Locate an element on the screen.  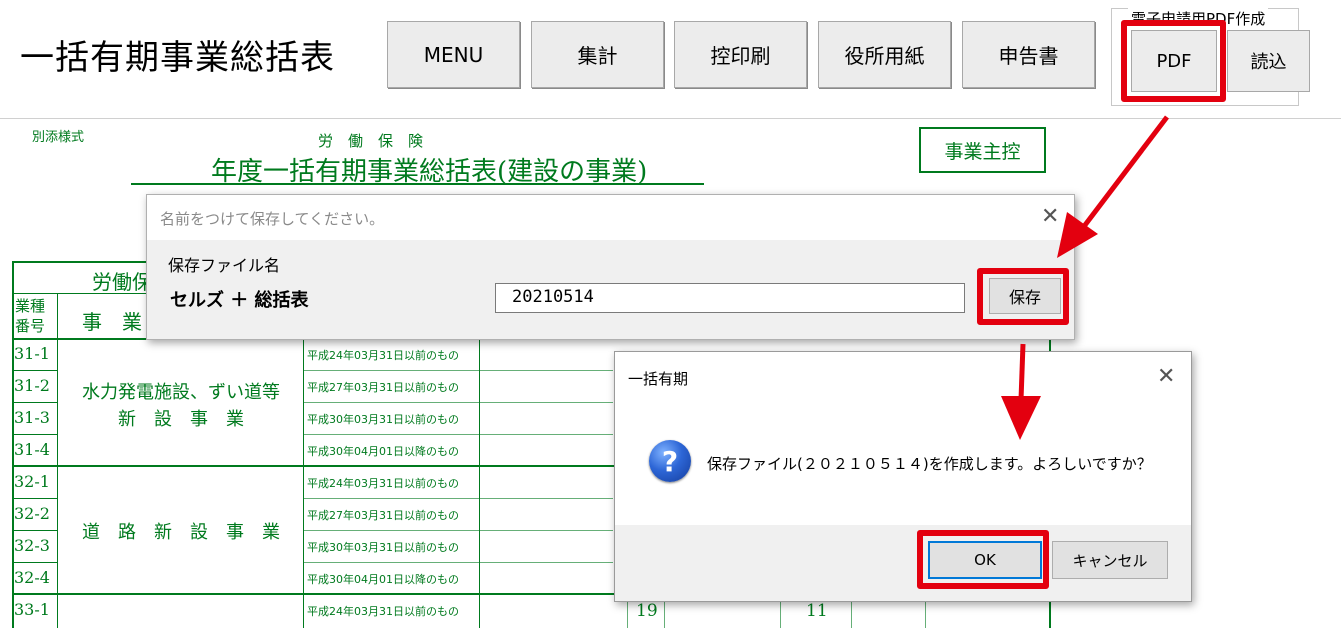
arrow-to-save-line is located at coordinates (1124, 173).